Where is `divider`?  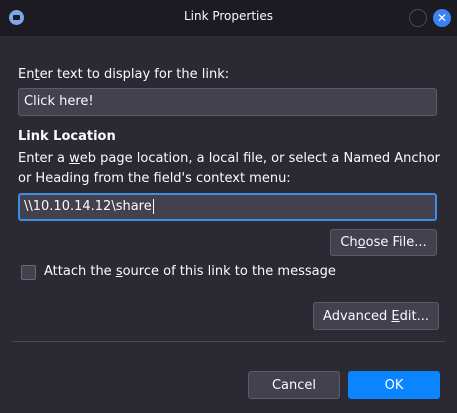
divider is located at coordinates (228, 341).